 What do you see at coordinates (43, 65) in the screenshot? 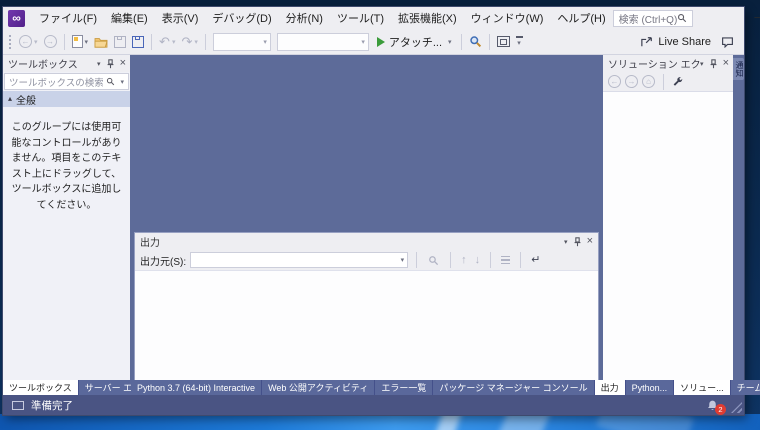
I see `toolbox-title: ツールボックス` at bounding box center [43, 65].